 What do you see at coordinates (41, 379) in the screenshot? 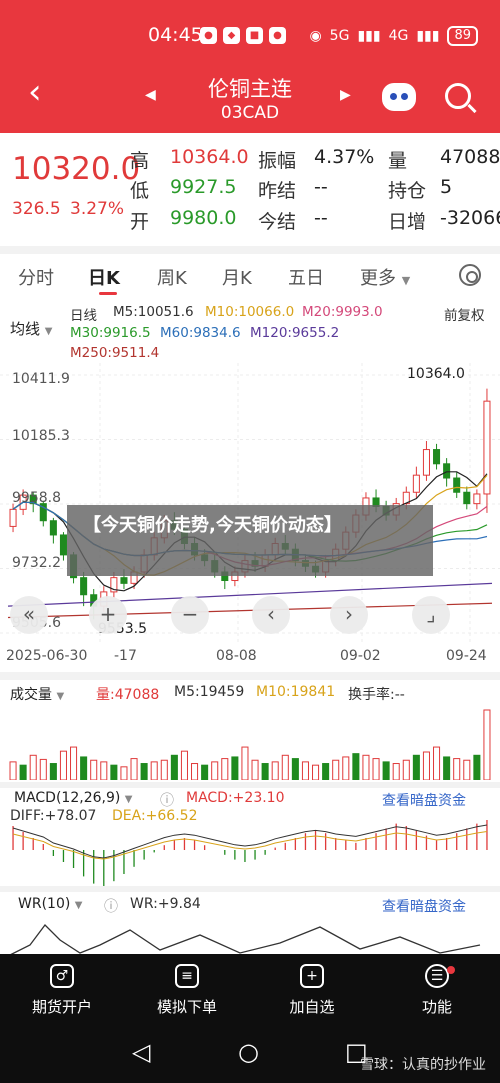
I see `y-tick-label: 10411.9` at bounding box center [41, 379].